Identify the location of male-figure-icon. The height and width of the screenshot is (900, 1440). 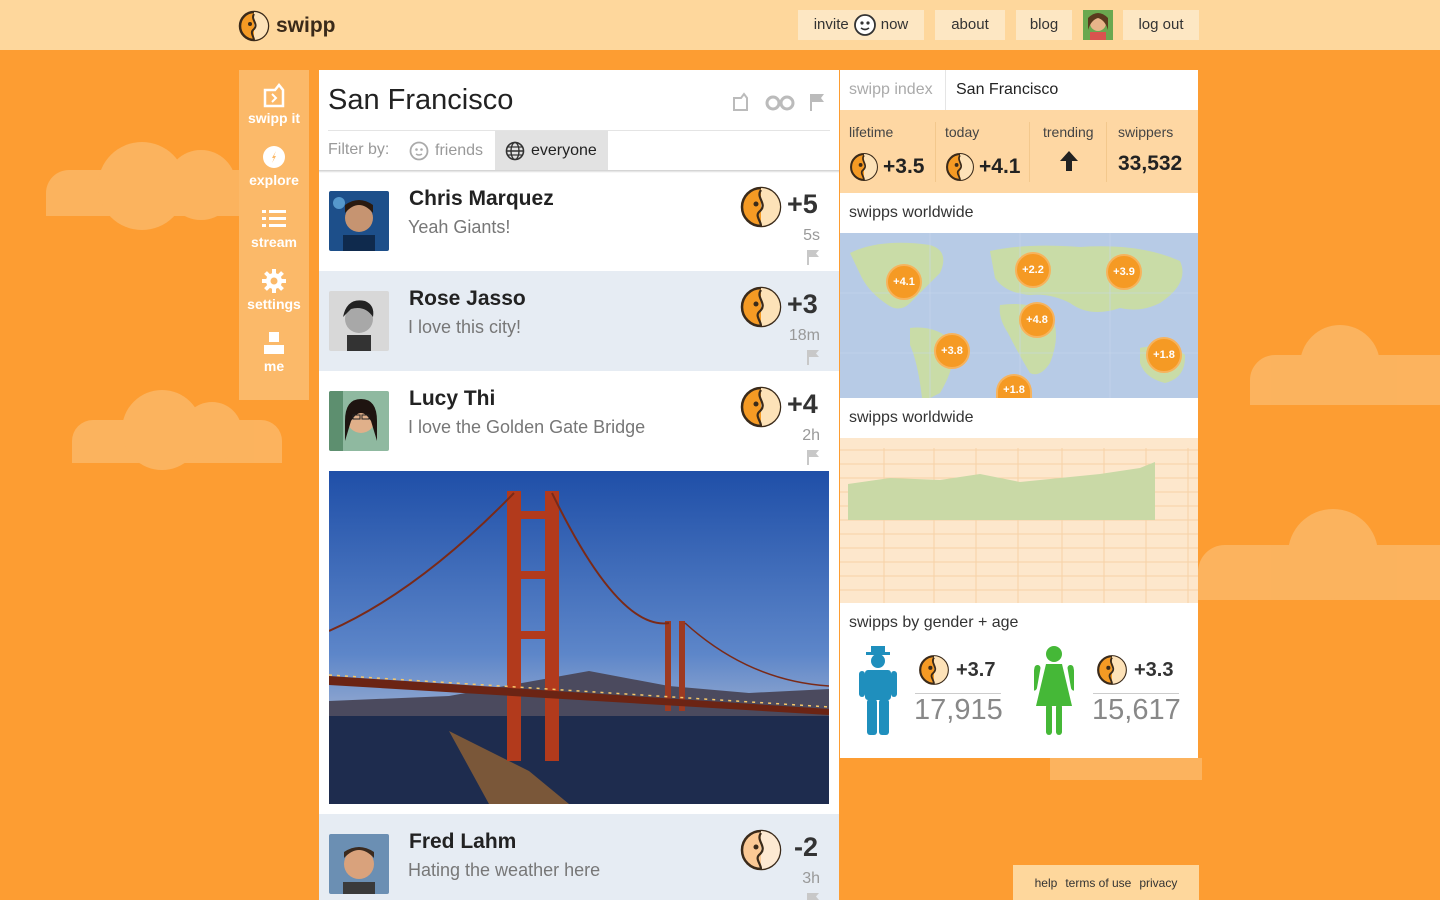
(878, 690).